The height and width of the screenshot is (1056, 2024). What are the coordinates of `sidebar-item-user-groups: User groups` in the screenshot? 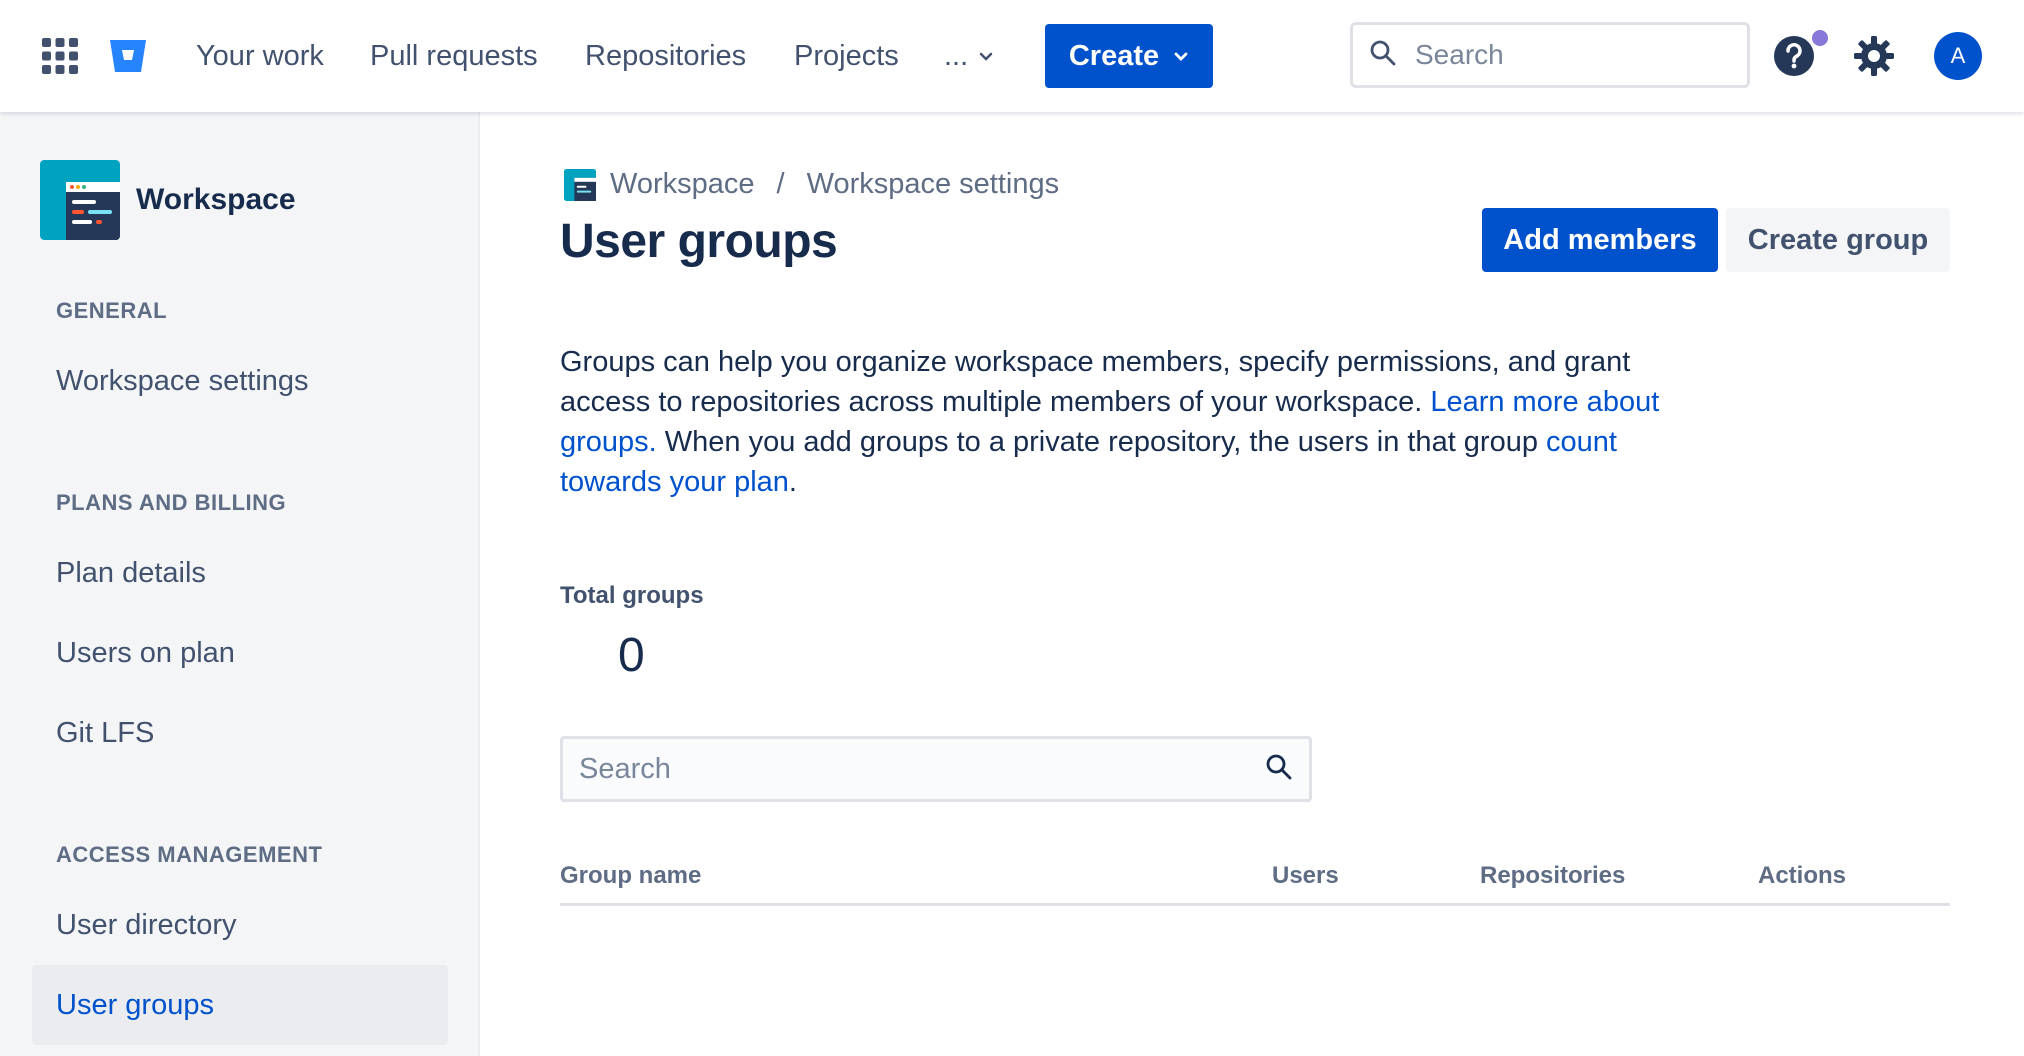 It's located at (240, 1005).